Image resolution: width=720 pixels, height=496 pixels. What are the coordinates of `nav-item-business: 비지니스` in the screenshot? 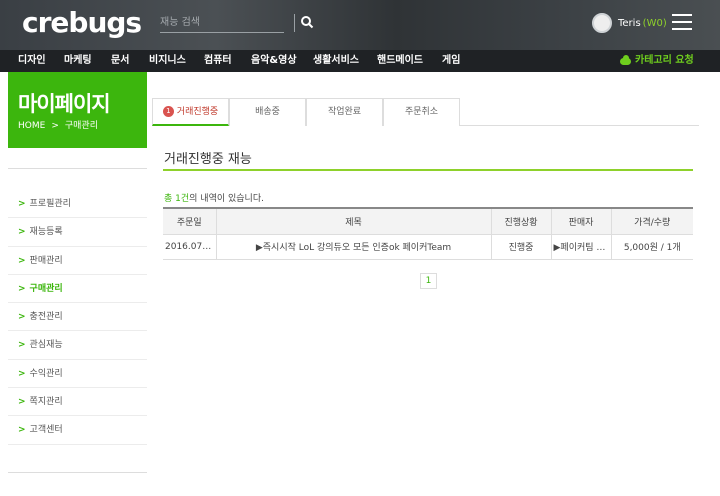 It's located at (167, 61).